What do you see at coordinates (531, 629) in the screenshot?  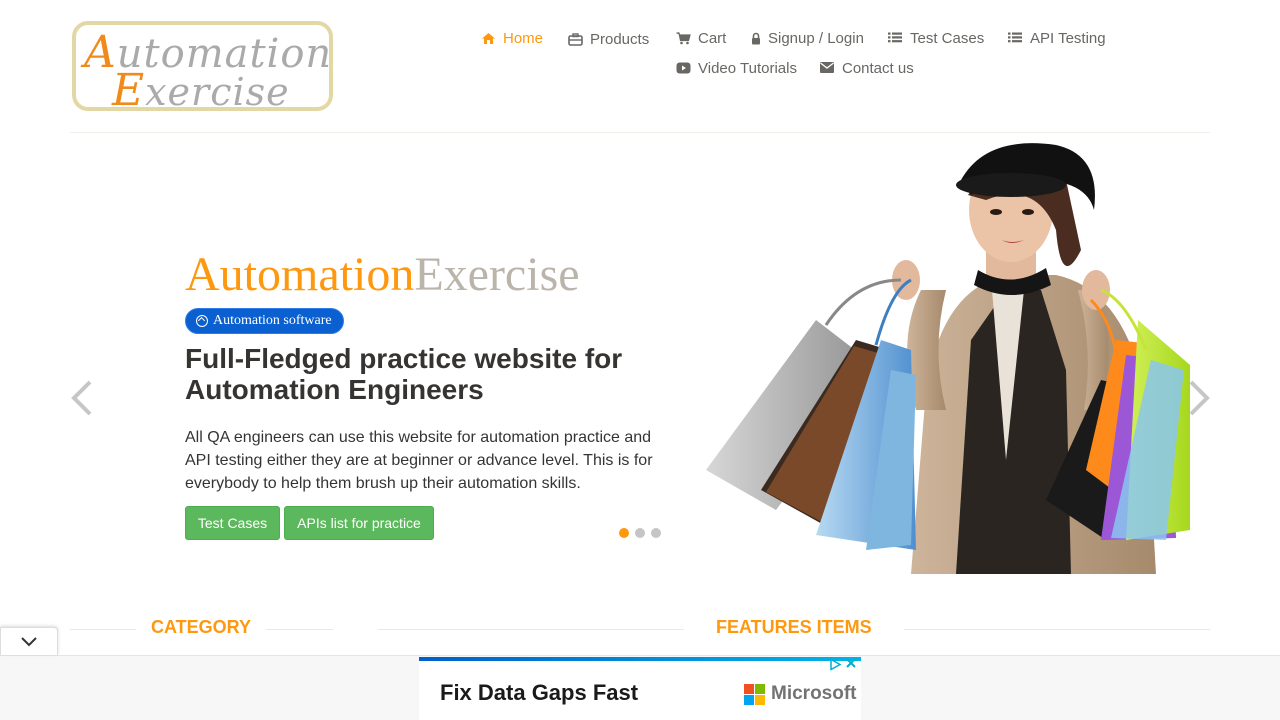 I see `features-title-line-left` at bounding box center [531, 629].